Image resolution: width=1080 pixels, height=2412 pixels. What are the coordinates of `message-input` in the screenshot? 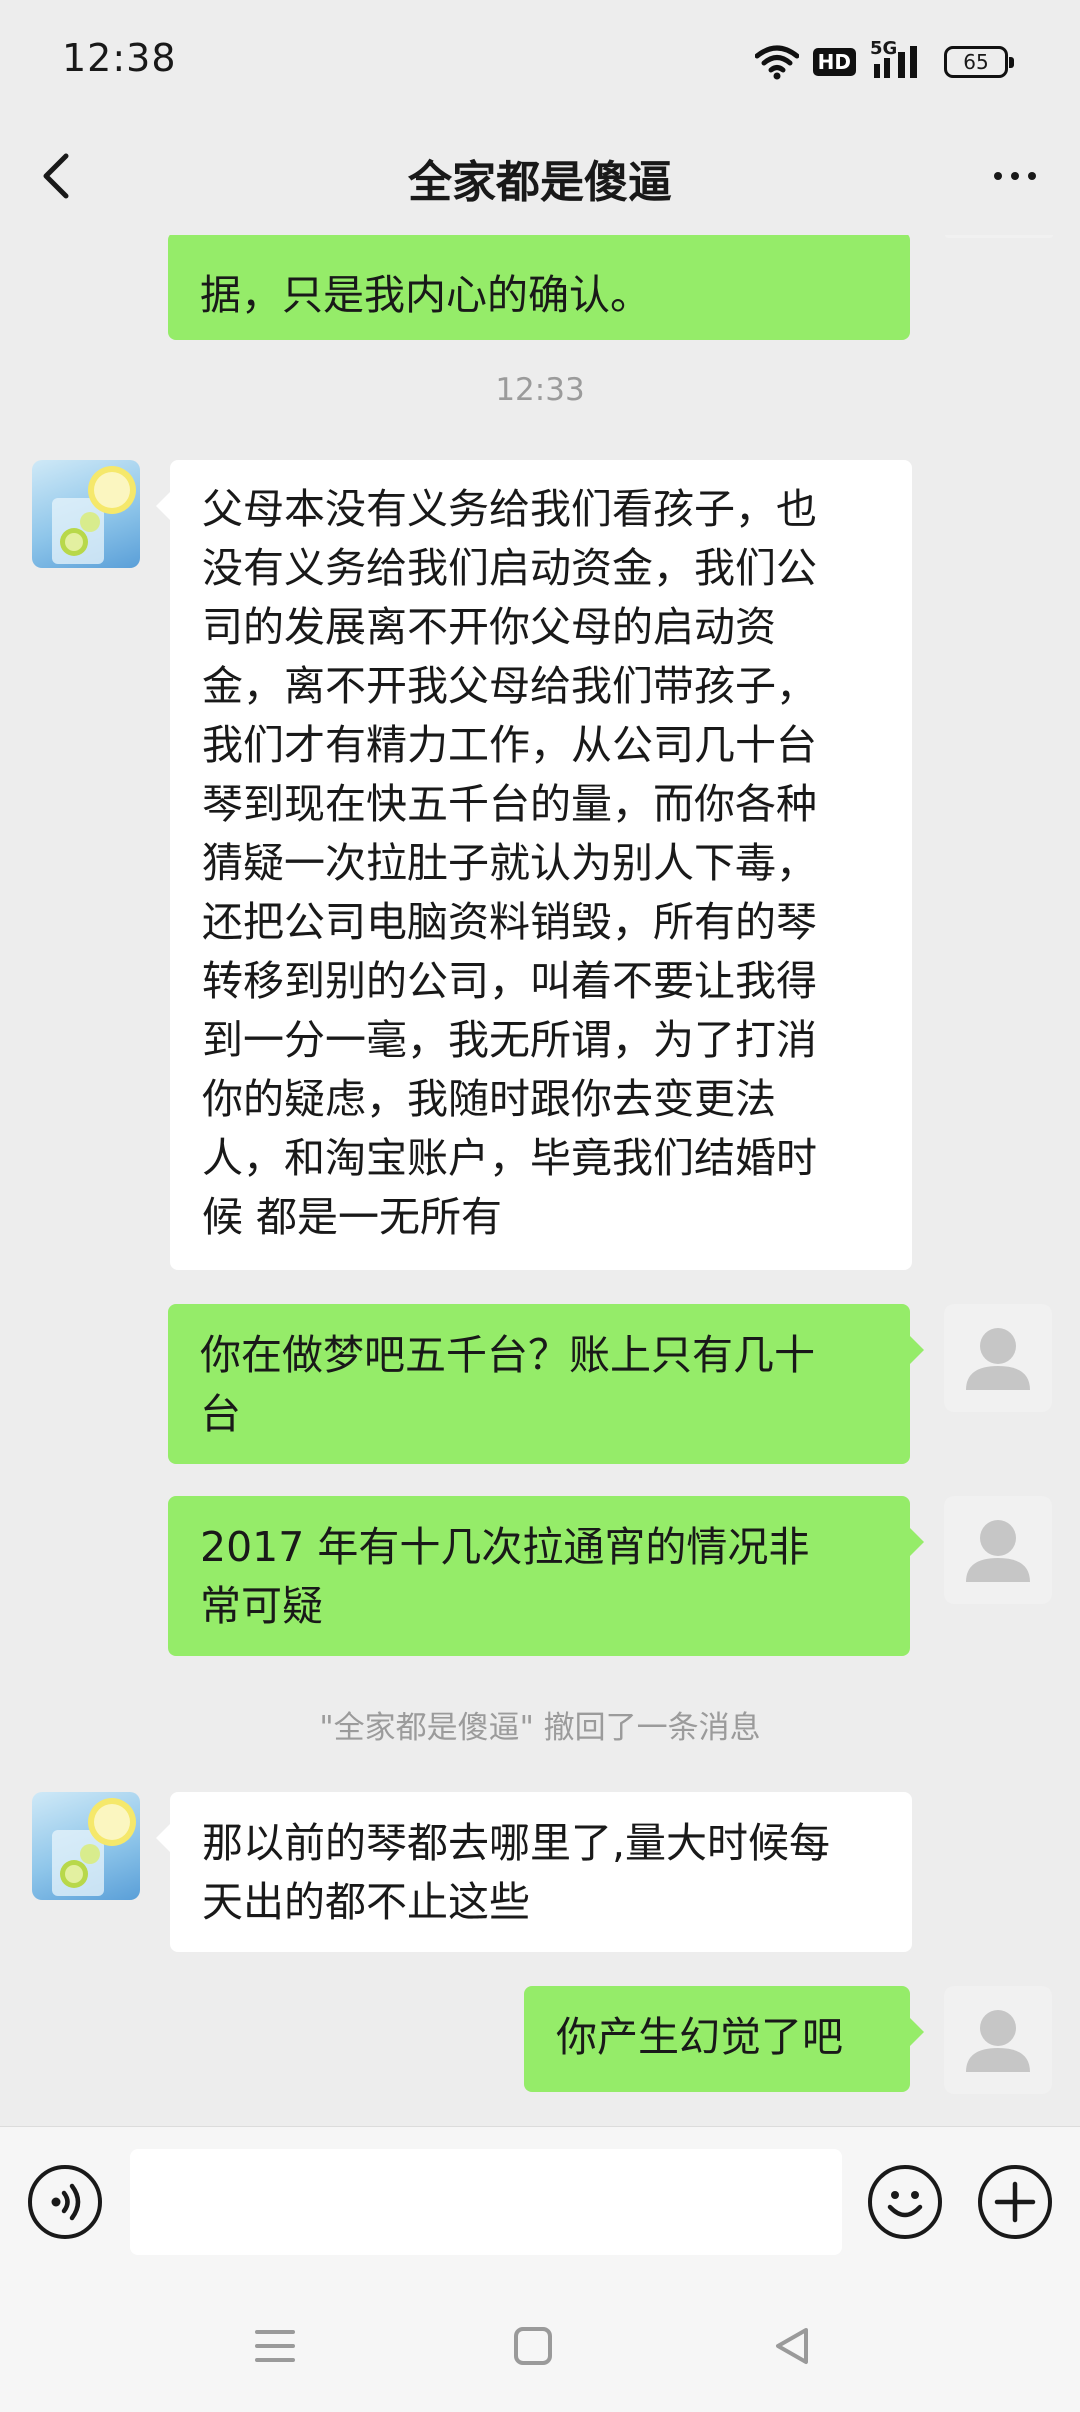 It's located at (486, 2202).